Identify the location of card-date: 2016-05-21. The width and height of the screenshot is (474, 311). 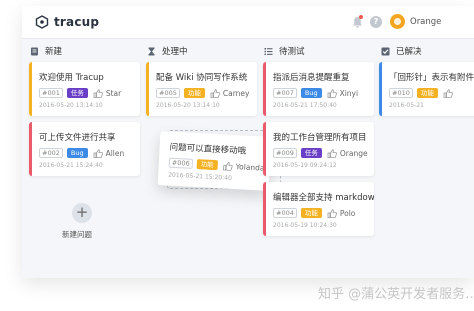
(406, 105).